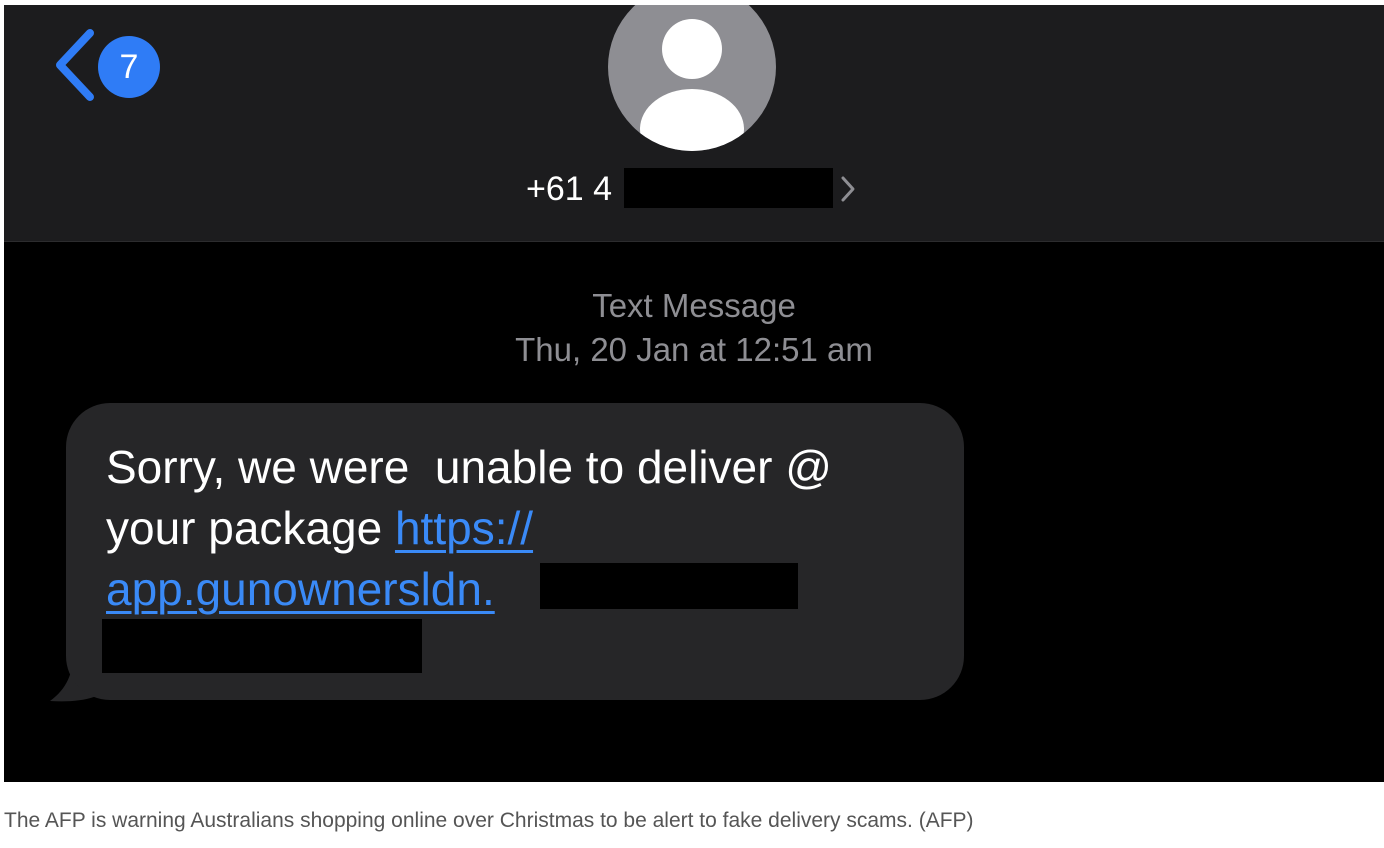  What do you see at coordinates (848, 189) in the screenshot?
I see `chevron-right-icon` at bounding box center [848, 189].